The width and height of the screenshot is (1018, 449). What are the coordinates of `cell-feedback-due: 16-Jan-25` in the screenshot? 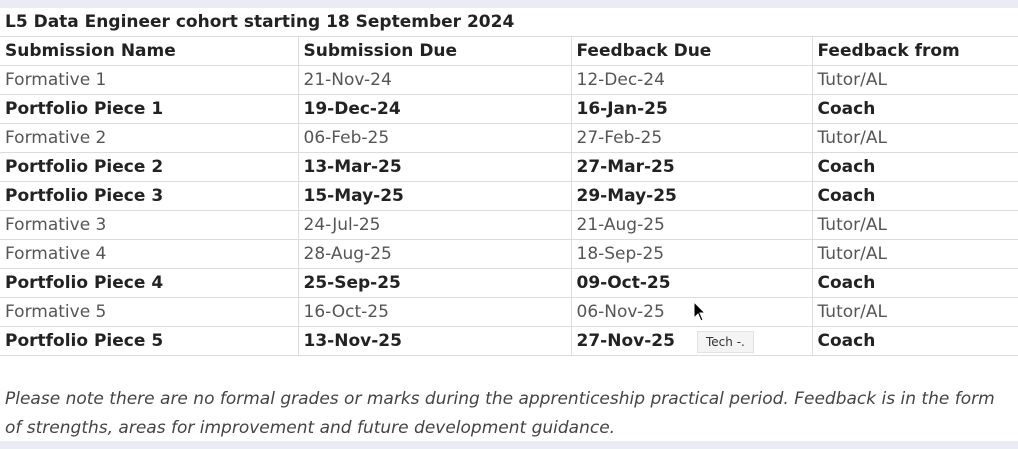 It's located at (692, 109).